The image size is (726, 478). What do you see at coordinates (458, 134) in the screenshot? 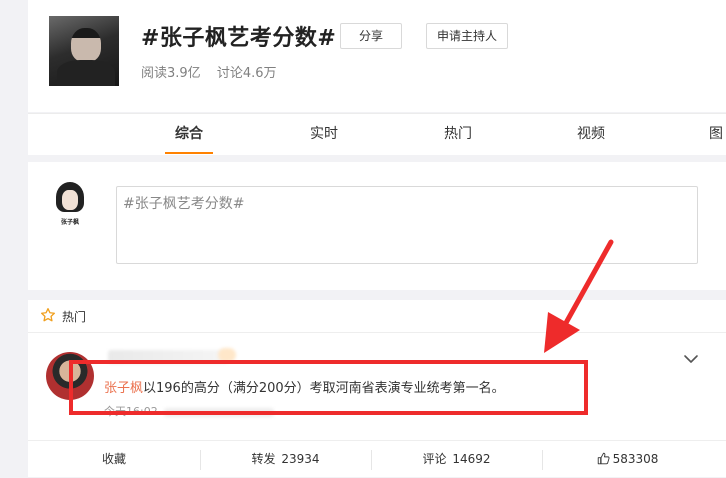
I see `tab-hot: 热门` at bounding box center [458, 134].